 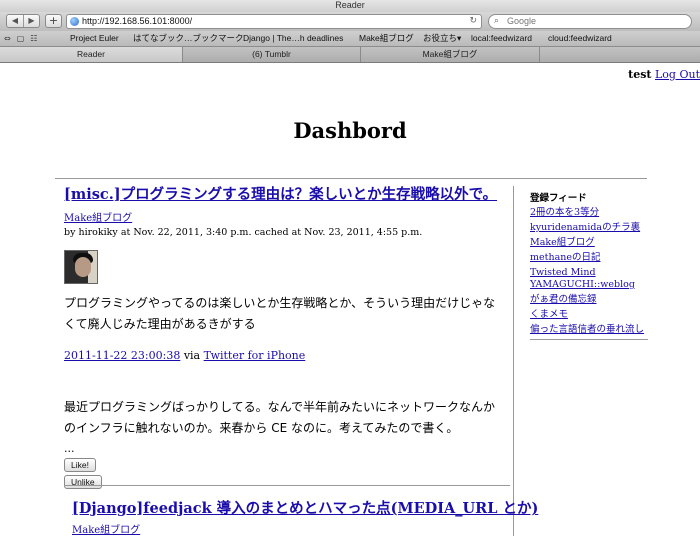 I want to click on feed-link: Make組ブログ, so click(x=589, y=243).